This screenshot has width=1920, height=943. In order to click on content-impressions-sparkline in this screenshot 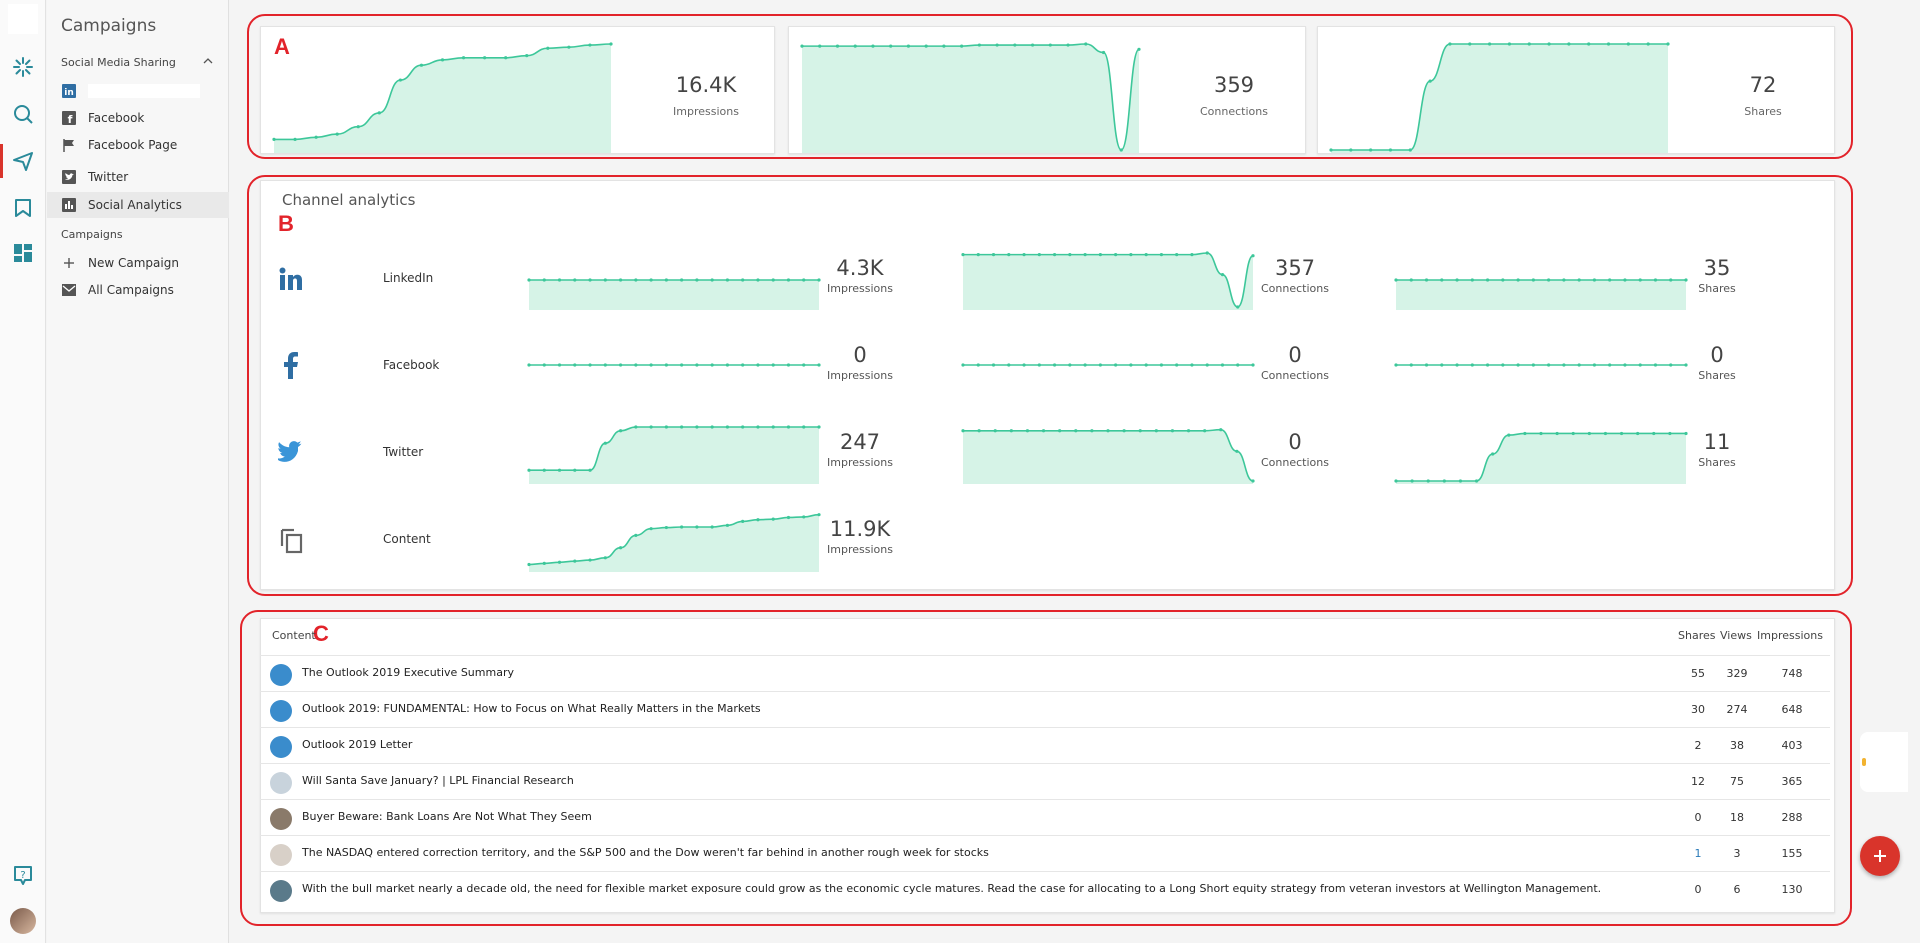, I will do `click(674, 542)`.